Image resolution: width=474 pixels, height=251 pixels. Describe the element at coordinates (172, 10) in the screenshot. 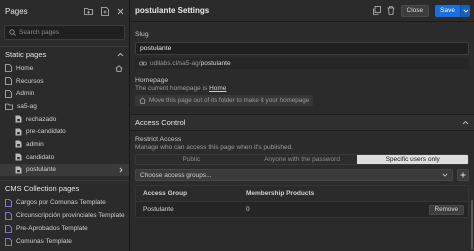

I see `settings-title: postulante Settings` at that location.